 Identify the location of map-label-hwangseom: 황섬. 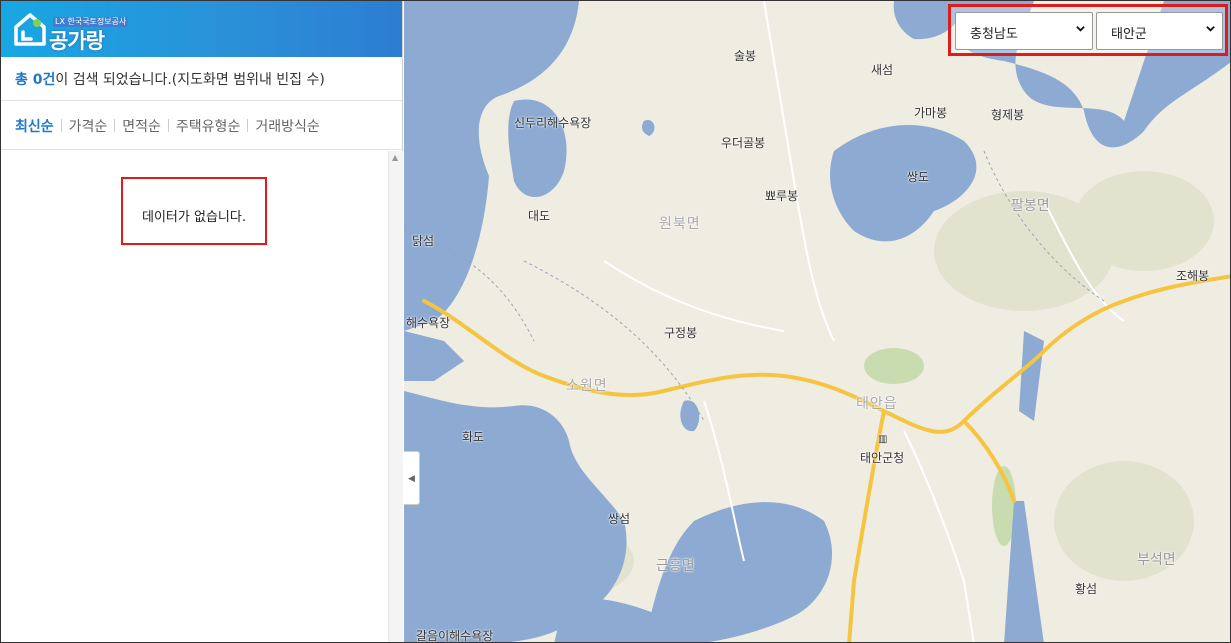
(1086, 589).